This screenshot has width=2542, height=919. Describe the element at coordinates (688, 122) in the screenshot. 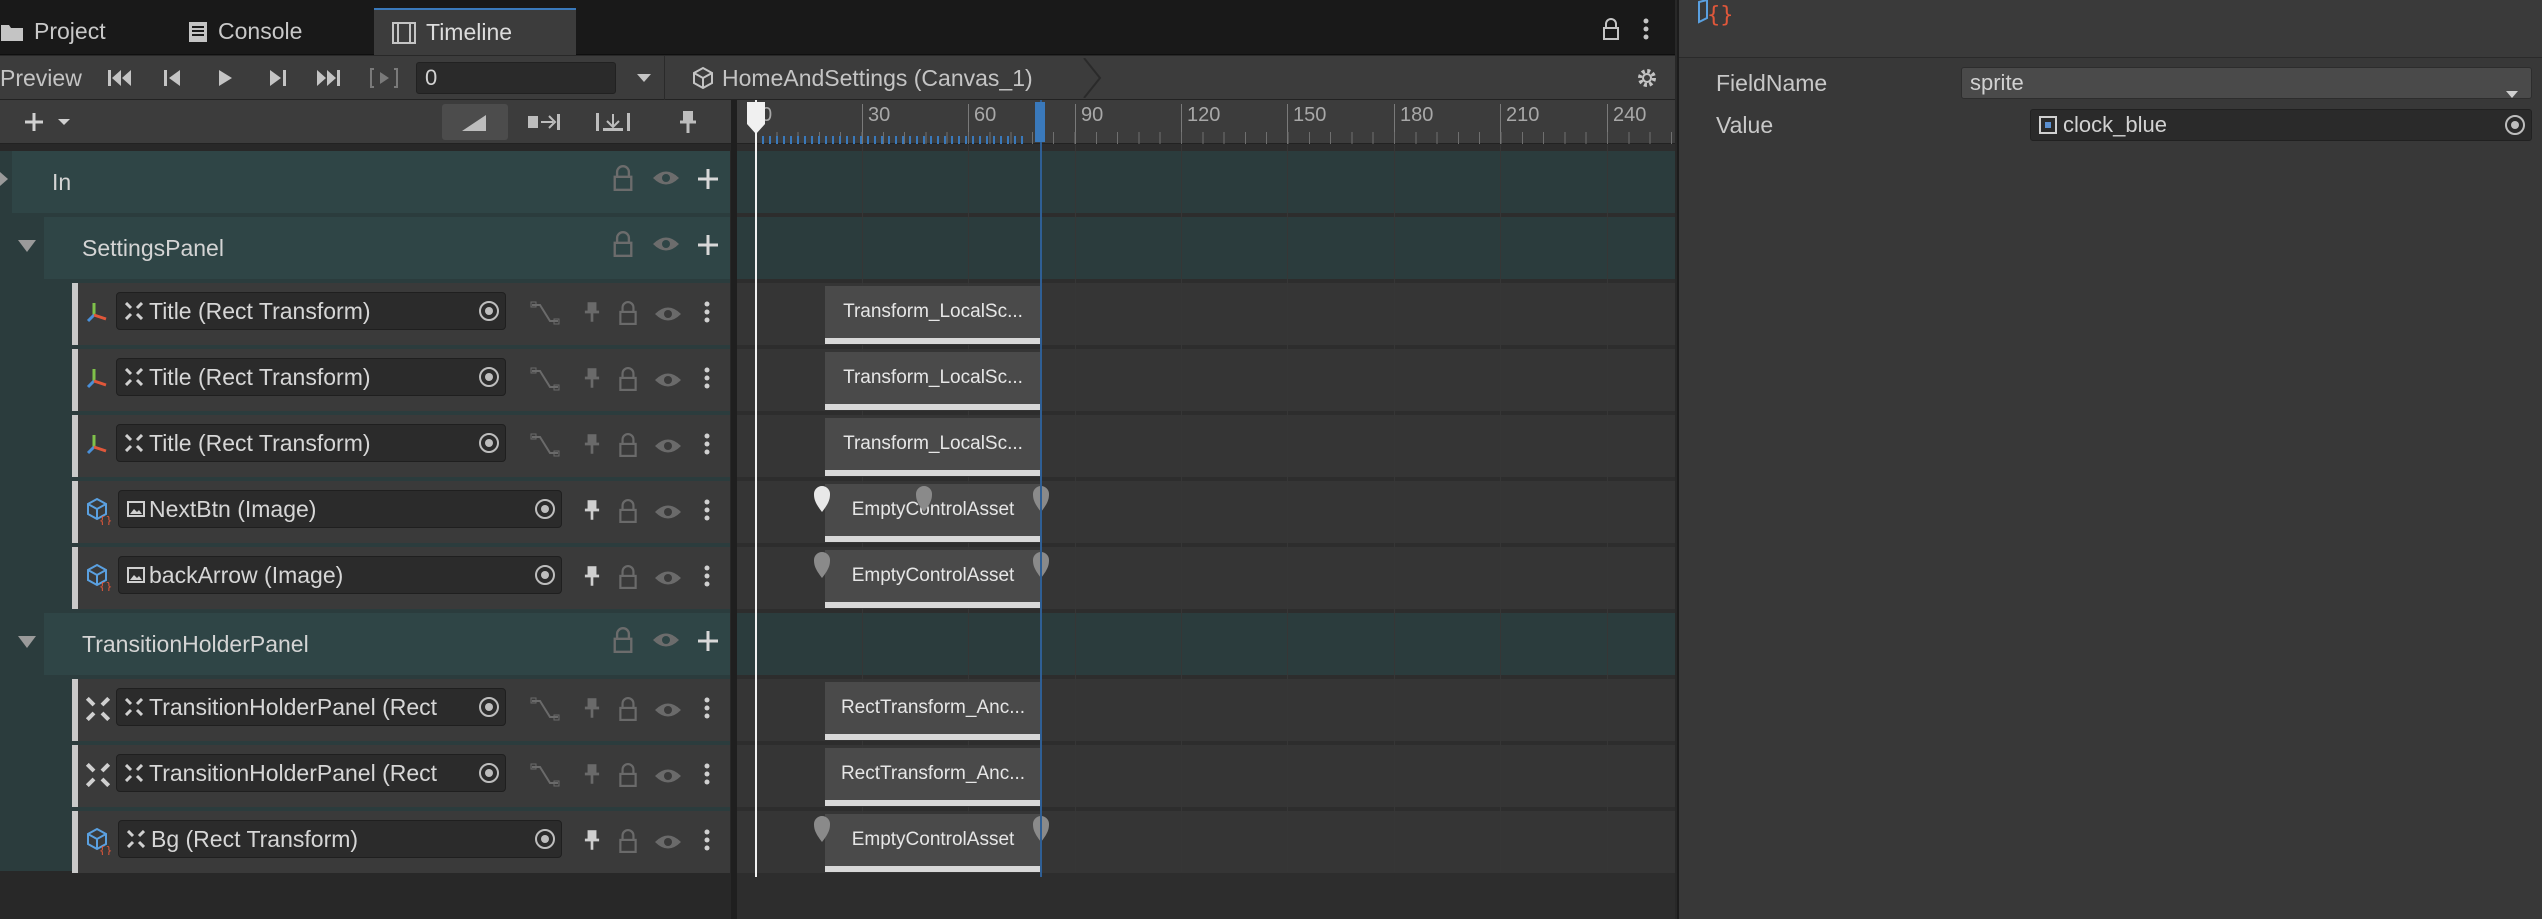

I see `snap-pin-icon` at that location.